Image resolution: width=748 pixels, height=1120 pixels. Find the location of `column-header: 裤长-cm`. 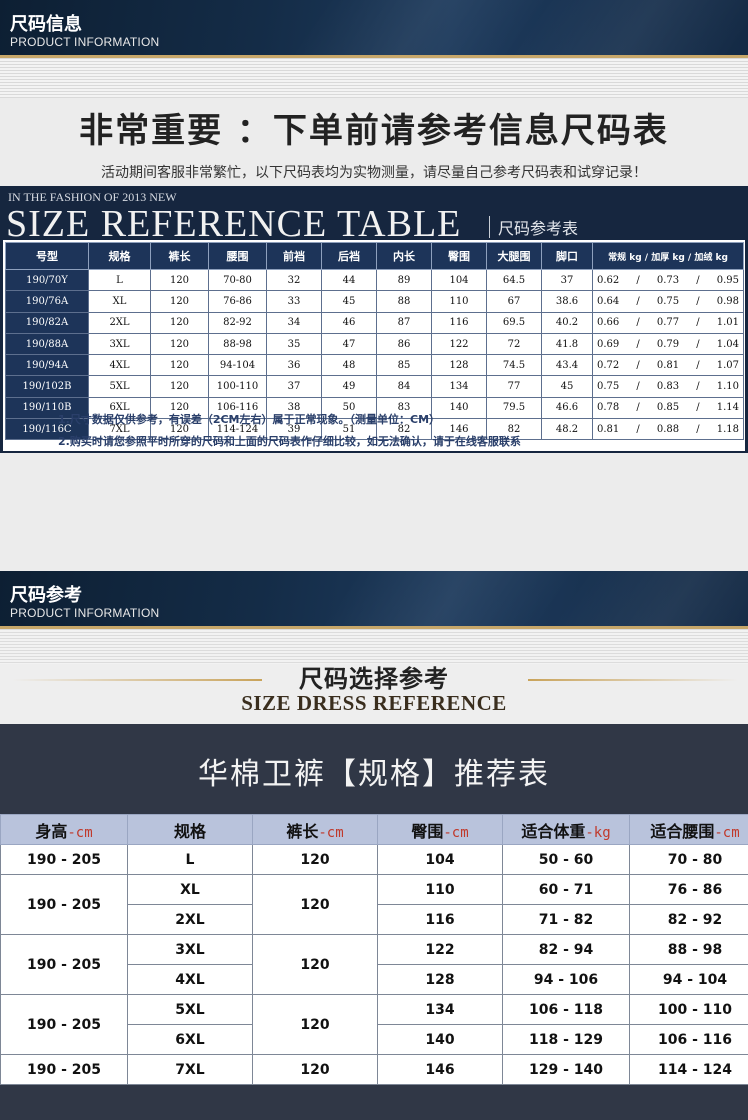

column-header: 裤长-cm is located at coordinates (315, 829).